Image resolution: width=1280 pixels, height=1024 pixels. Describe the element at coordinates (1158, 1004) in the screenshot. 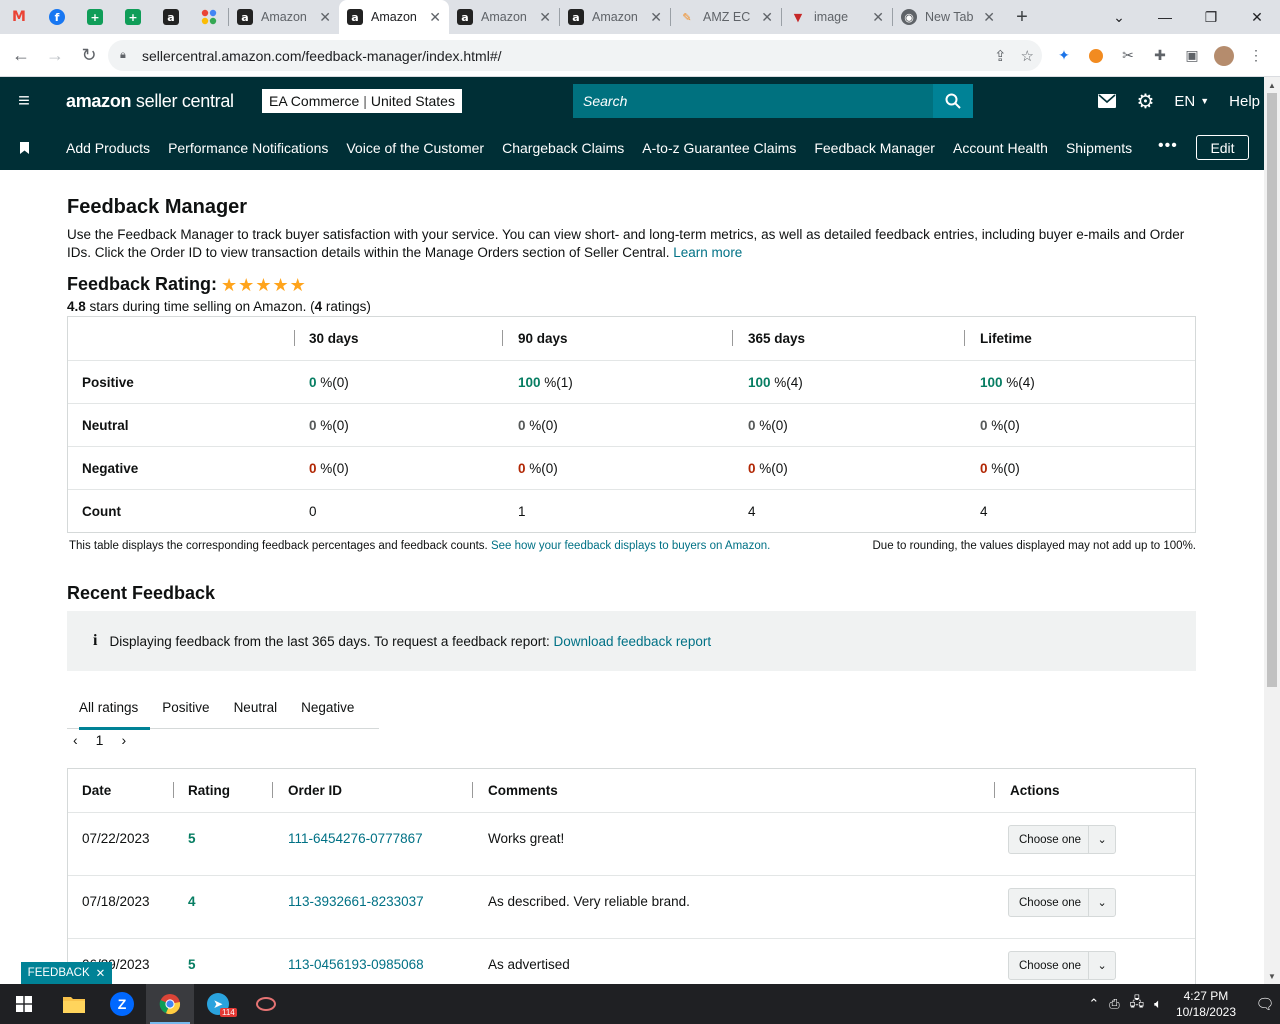

I see `volume-icon: 🔈︎` at that location.